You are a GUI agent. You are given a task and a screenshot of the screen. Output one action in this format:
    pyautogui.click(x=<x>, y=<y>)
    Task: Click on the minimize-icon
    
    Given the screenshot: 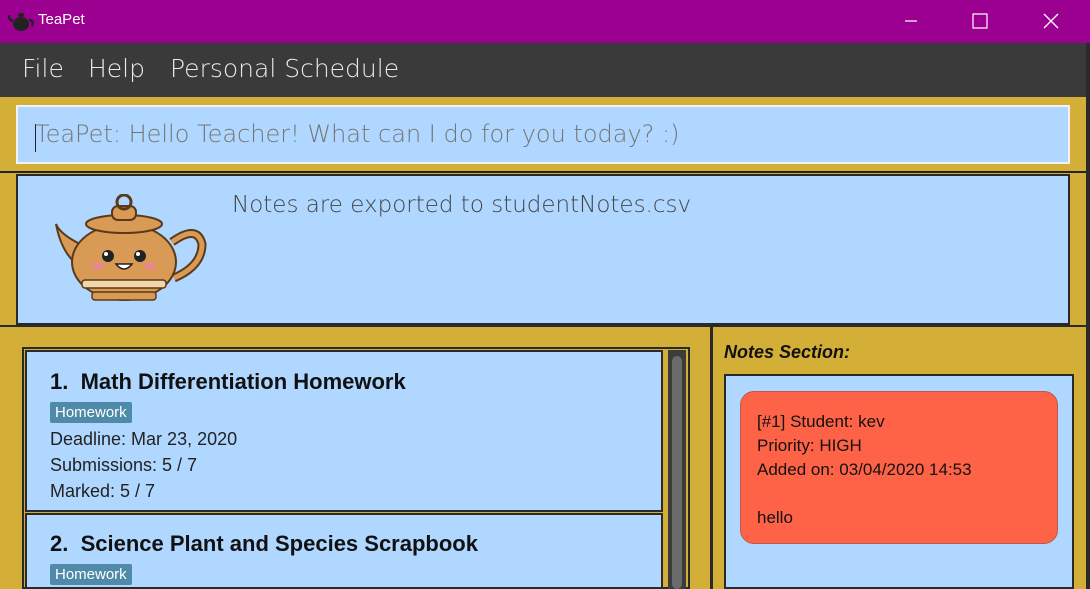 What is the action you would take?
    pyautogui.click(x=911, y=21)
    